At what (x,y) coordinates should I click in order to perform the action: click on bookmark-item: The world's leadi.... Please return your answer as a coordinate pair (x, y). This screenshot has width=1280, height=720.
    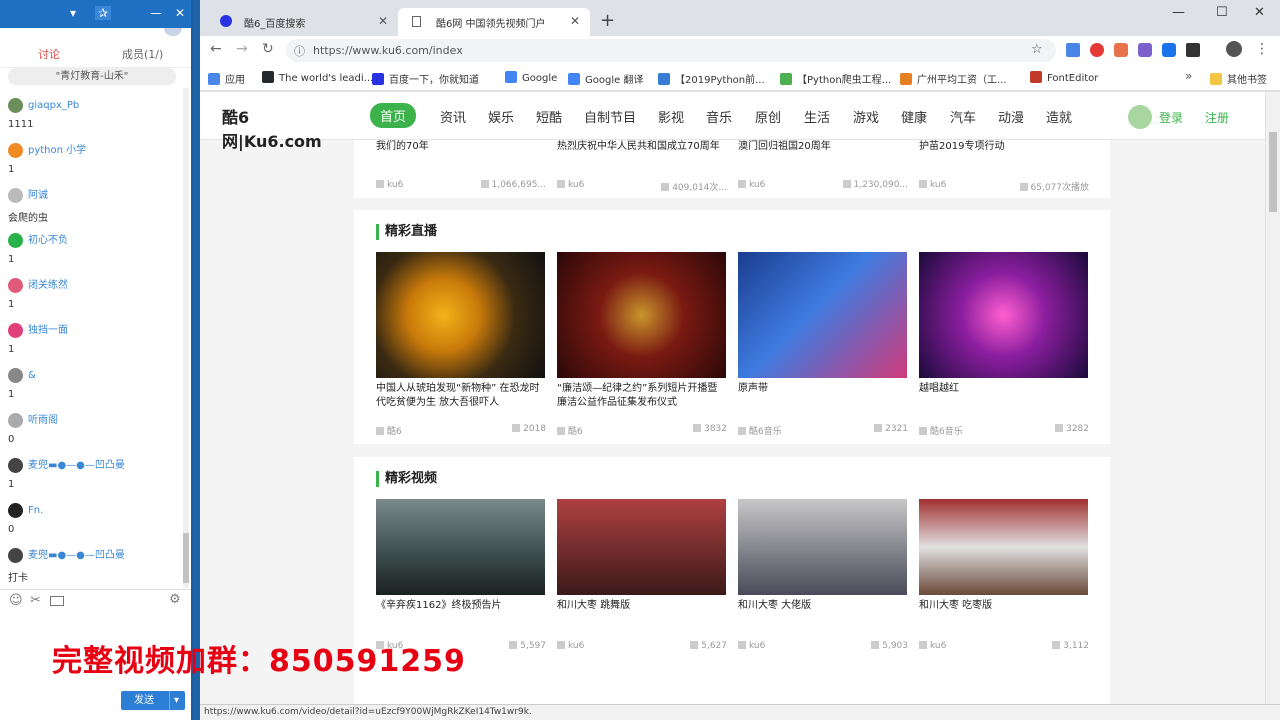
    Looking at the image, I should click on (317, 77).